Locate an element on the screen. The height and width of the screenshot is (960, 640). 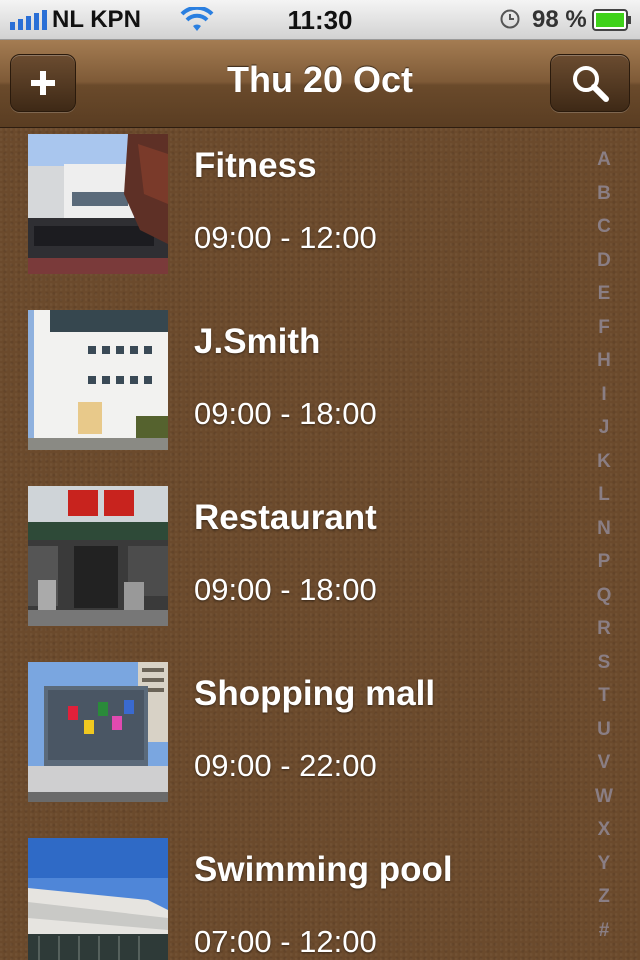
index-letter: Q is located at coordinates (604, 595).